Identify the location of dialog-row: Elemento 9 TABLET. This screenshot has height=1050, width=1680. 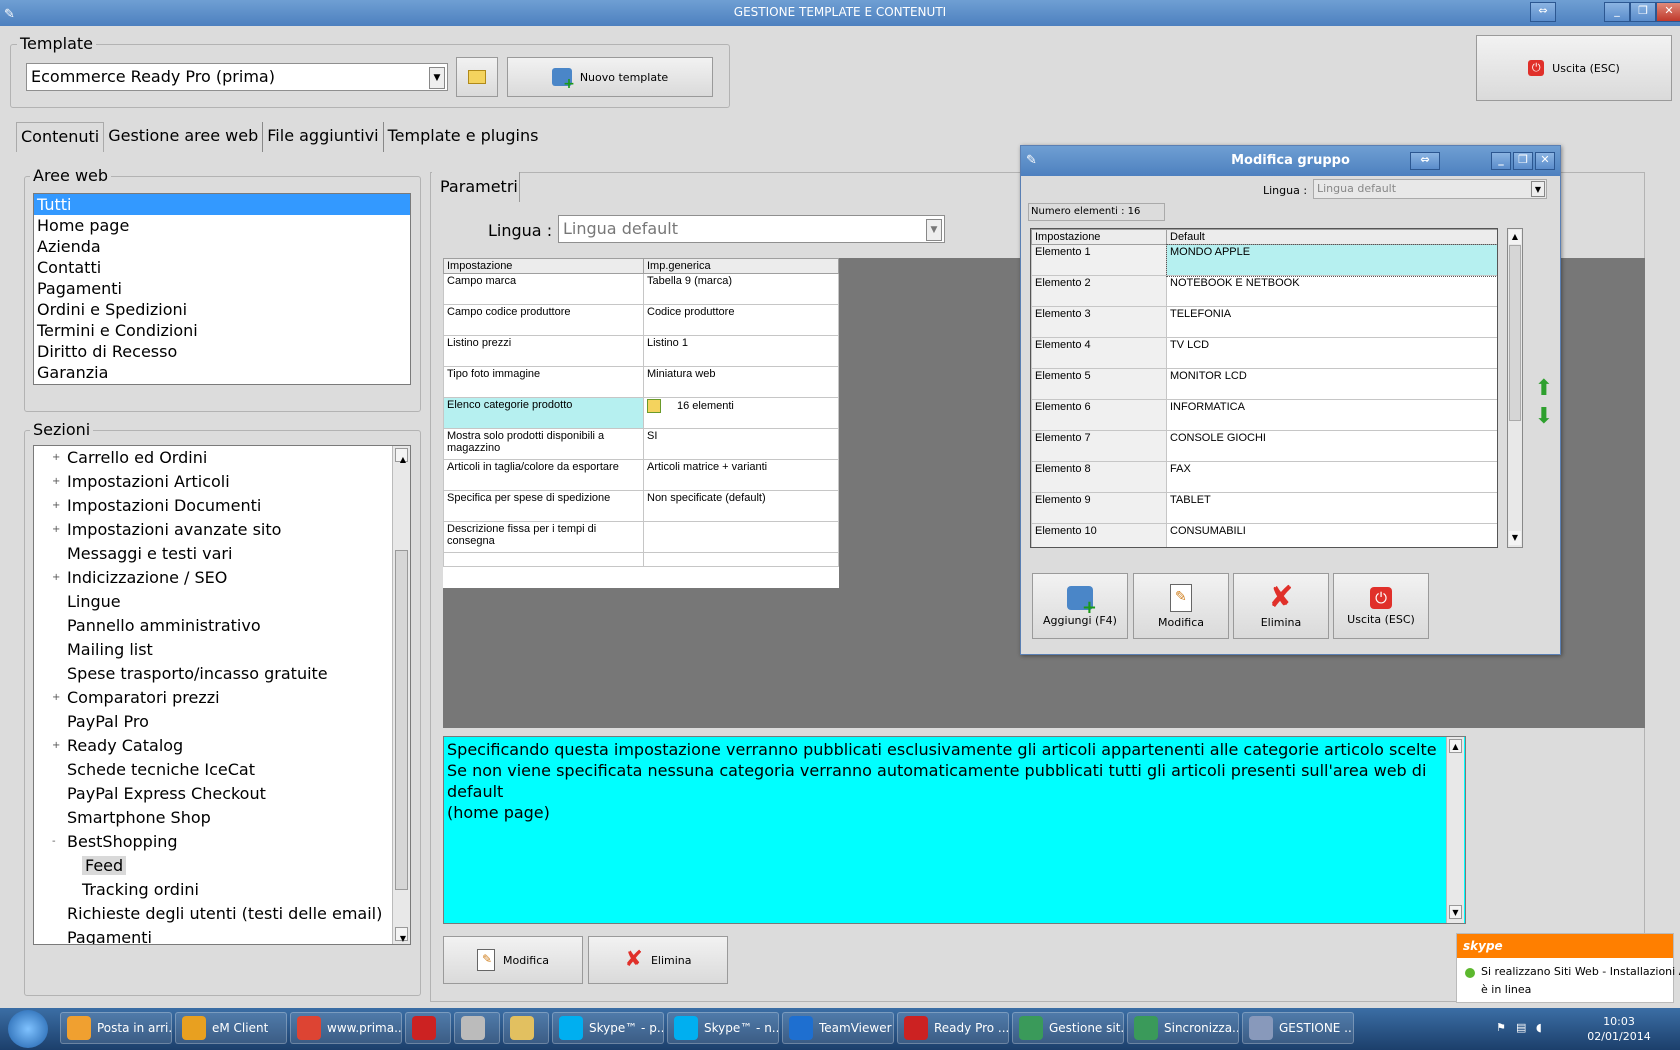
(1264, 508).